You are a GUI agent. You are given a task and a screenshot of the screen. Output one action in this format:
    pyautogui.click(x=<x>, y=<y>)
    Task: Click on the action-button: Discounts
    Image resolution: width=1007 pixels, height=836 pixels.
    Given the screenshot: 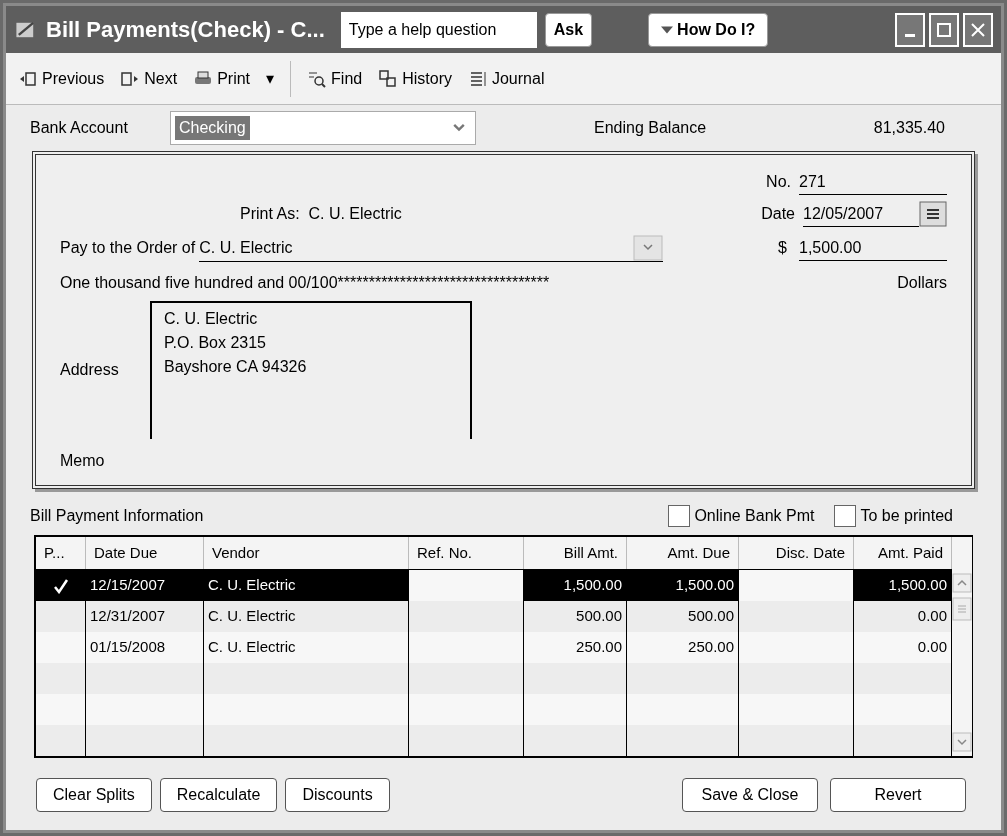 What is the action you would take?
    pyautogui.click(x=337, y=795)
    